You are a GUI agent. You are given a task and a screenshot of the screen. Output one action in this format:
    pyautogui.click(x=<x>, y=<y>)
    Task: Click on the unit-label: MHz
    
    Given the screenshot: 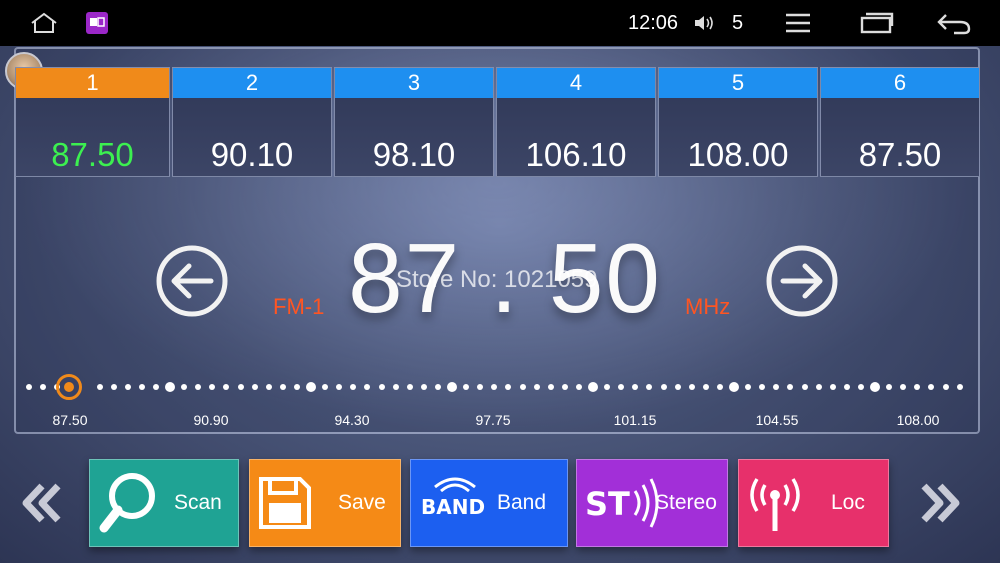 What is the action you would take?
    pyautogui.click(x=708, y=306)
    